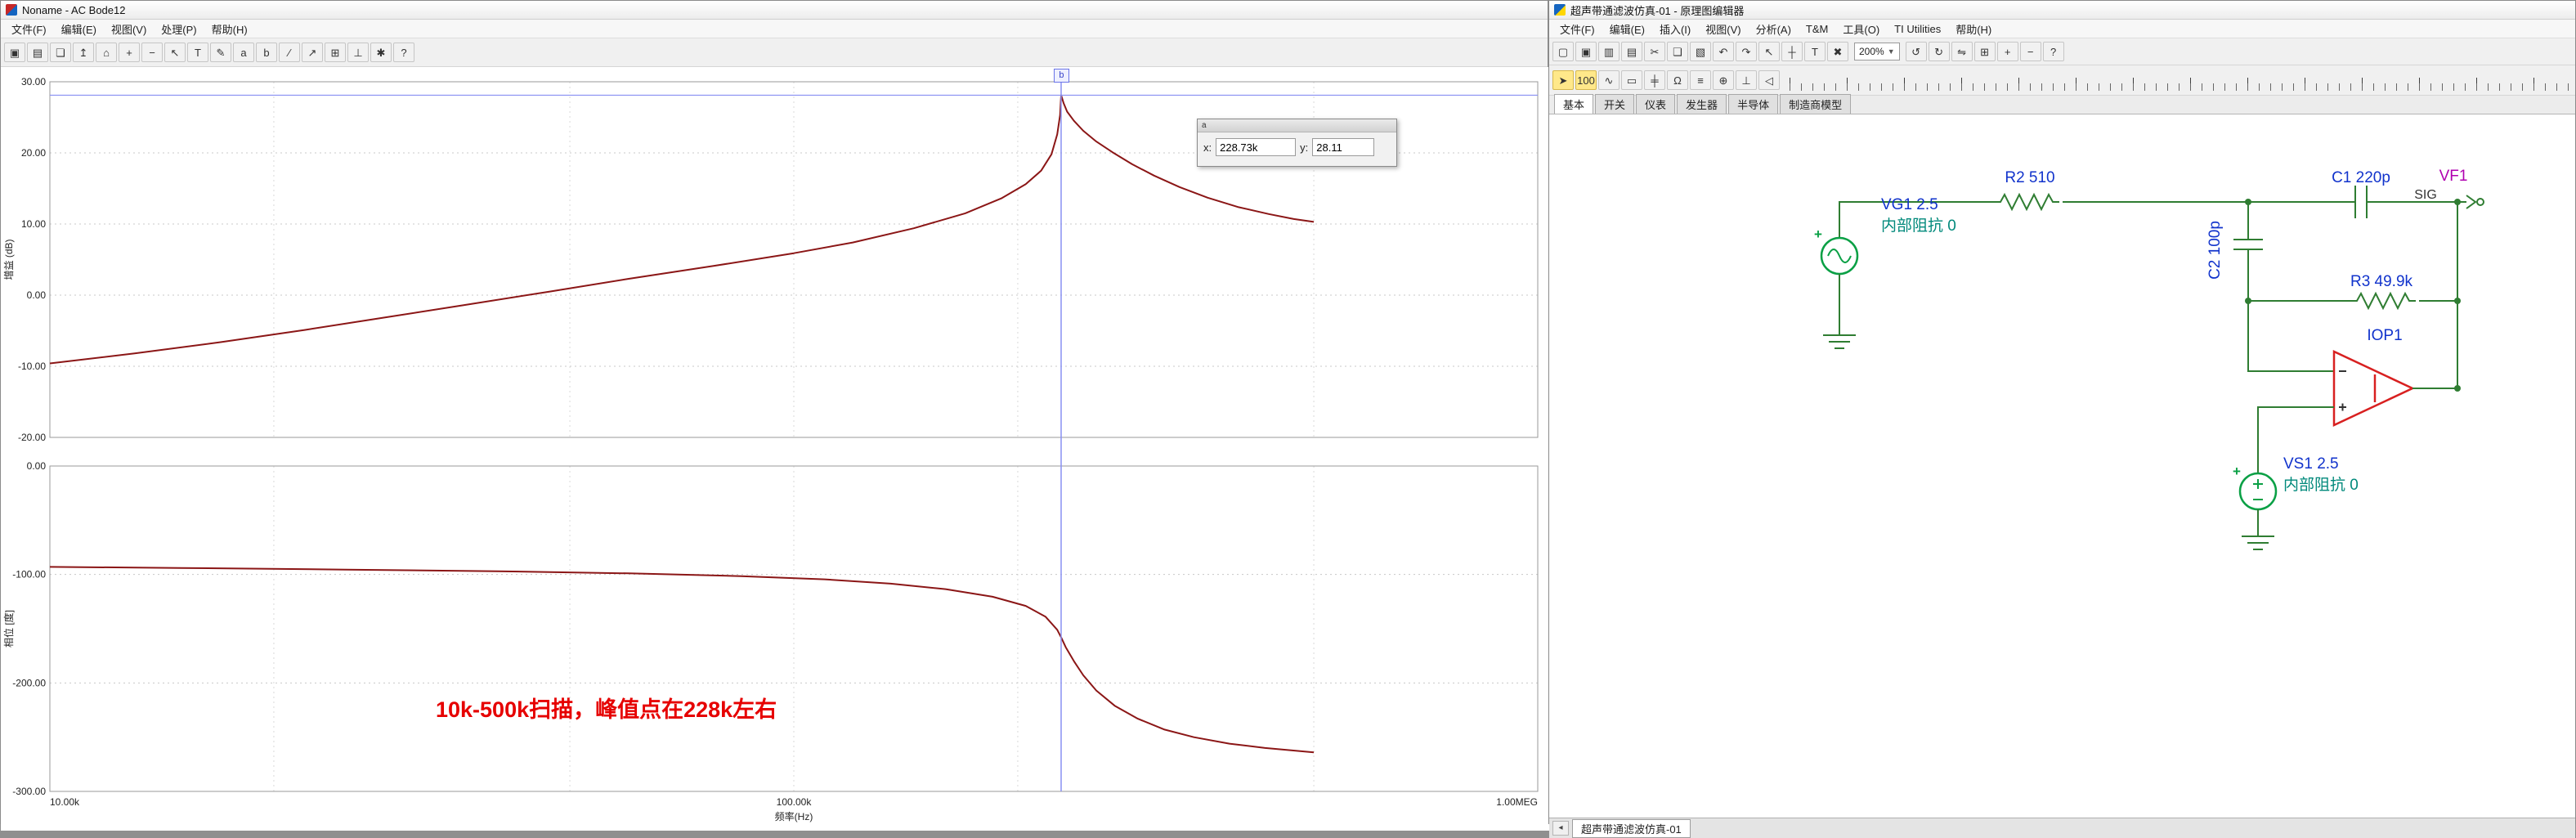  What do you see at coordinates (1746, 51) in the screenshot?
I see `redo-icon: ↷` at bounding box center [1746, 51].